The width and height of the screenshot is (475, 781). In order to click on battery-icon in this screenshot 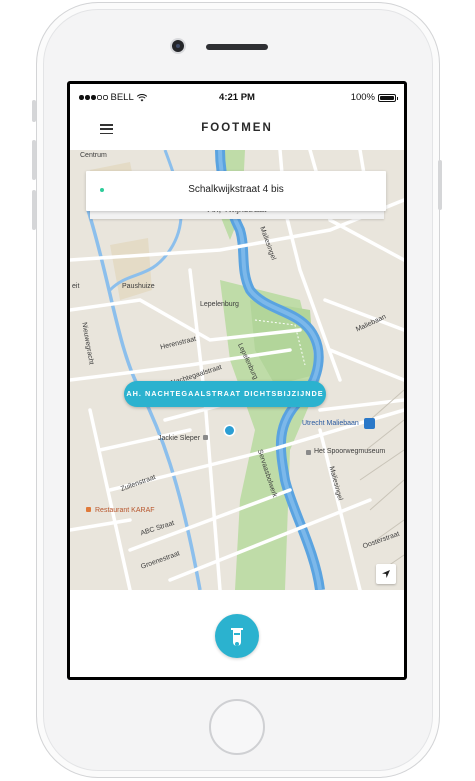, I will do `click(388, 97)`.